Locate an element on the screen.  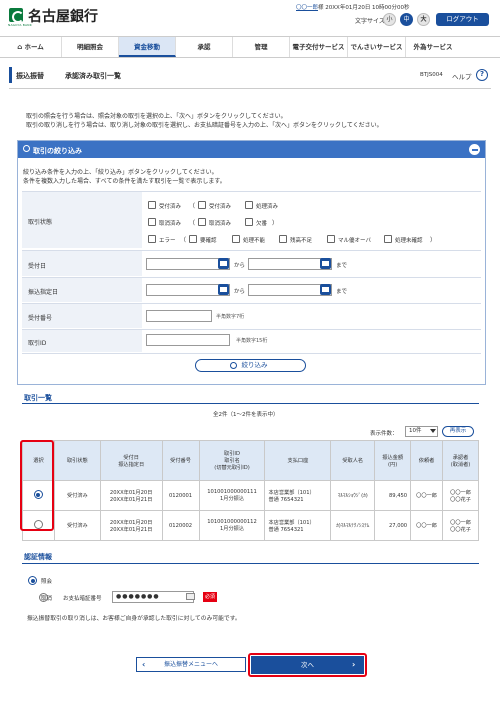
redisplay-button: 再表示 is located at coordinates (458, 431).